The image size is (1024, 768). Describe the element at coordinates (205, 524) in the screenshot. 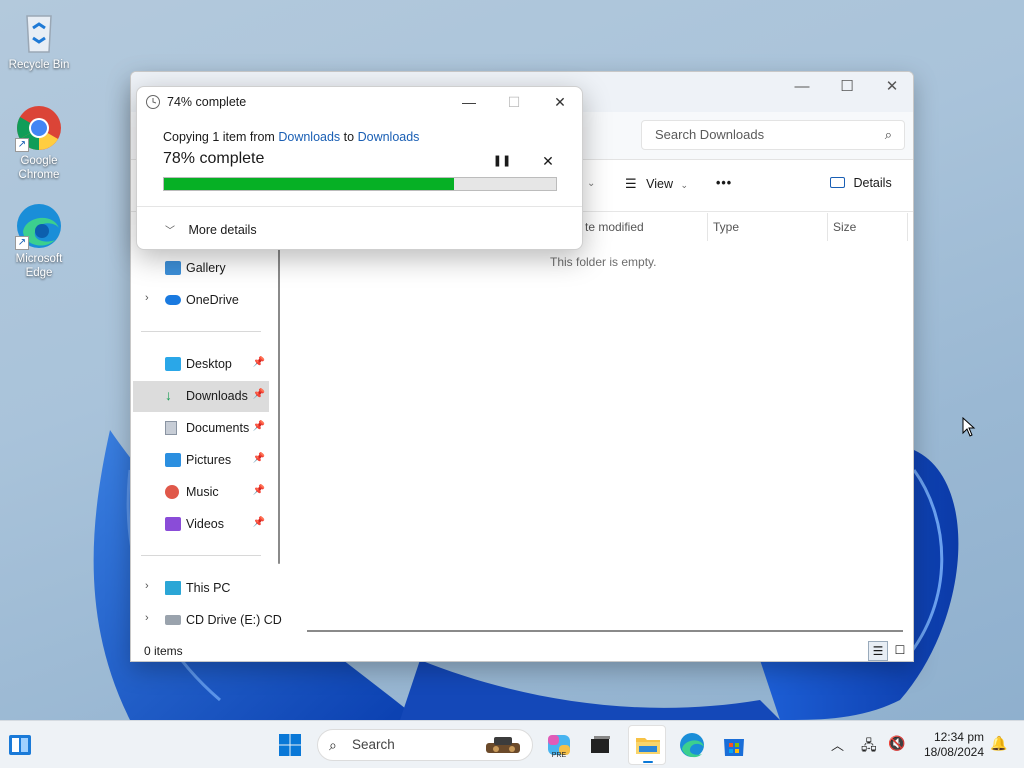

I see `nav-label: Videos` at that location.